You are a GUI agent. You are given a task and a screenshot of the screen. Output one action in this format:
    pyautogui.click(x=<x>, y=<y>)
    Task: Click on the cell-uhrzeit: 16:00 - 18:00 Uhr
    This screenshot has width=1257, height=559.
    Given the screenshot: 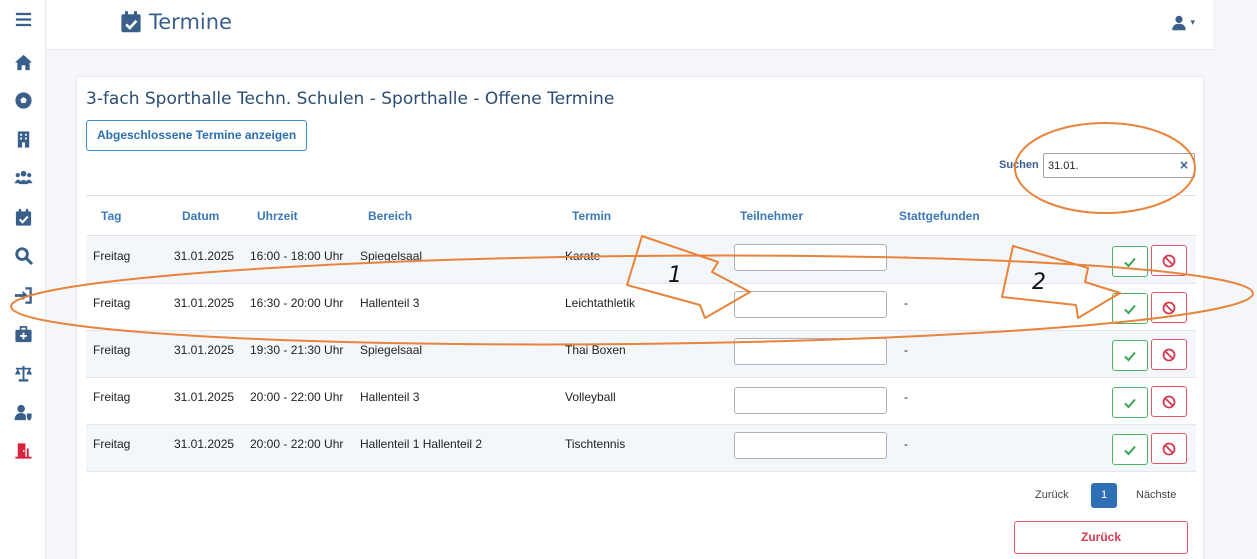 What is the action you would take?
    pyautogui.click(x=297, y=256)
    